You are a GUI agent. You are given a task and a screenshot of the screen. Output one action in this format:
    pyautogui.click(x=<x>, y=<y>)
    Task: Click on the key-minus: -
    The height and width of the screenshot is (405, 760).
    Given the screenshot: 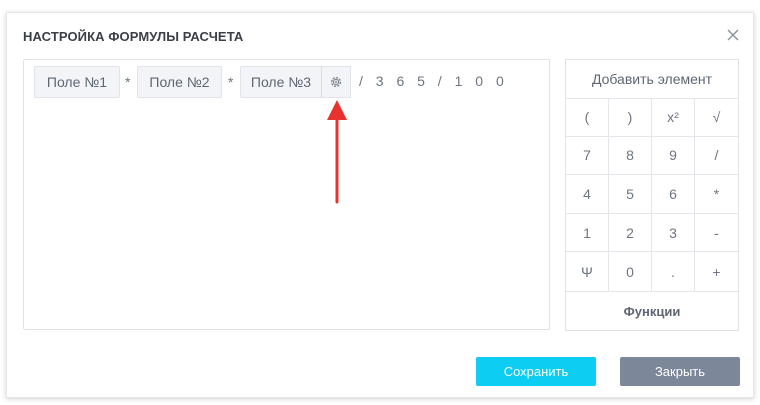 What is the action you would take?
    pyautogui.click(x=716, y=233)
    